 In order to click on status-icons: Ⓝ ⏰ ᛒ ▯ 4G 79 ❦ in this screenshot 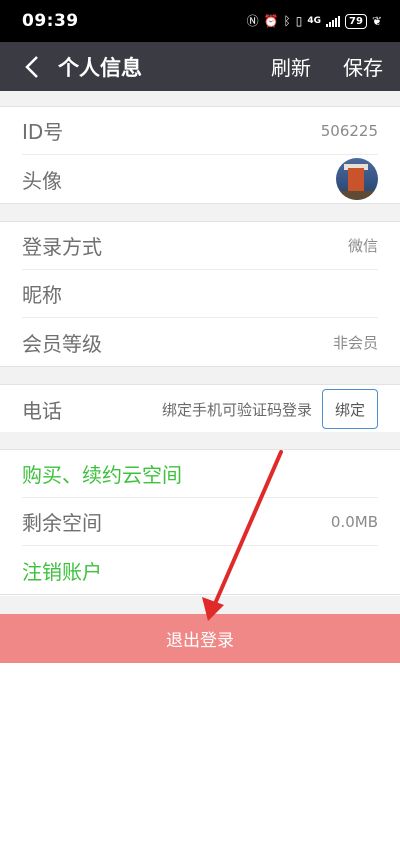, I will do `click(314, 21)`.